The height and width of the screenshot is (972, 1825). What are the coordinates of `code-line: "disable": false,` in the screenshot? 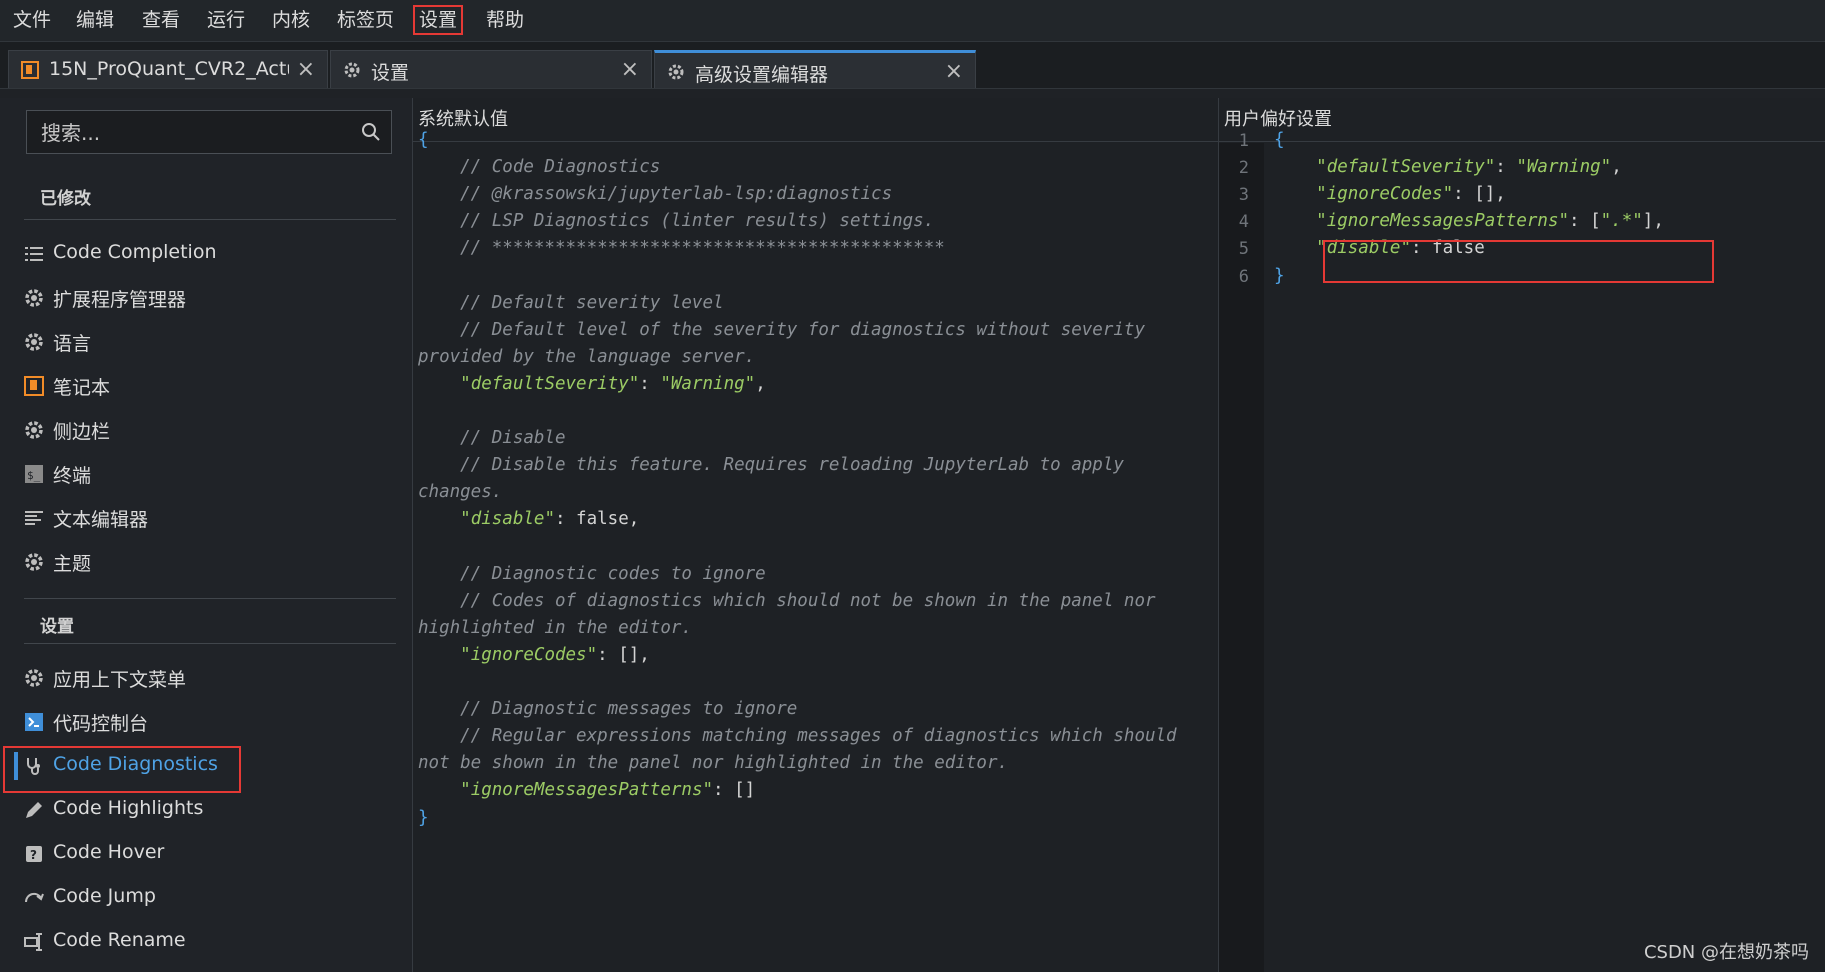 It's located at (550, 519).